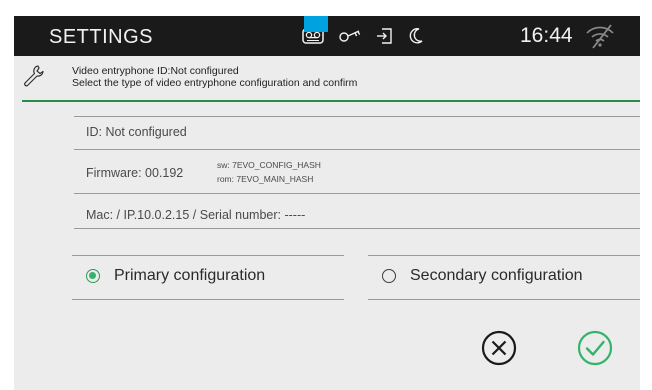 This screenshot has width=652, height=390. I want to click on firmware-value: Firmware: 00.192, so click(135, 173).